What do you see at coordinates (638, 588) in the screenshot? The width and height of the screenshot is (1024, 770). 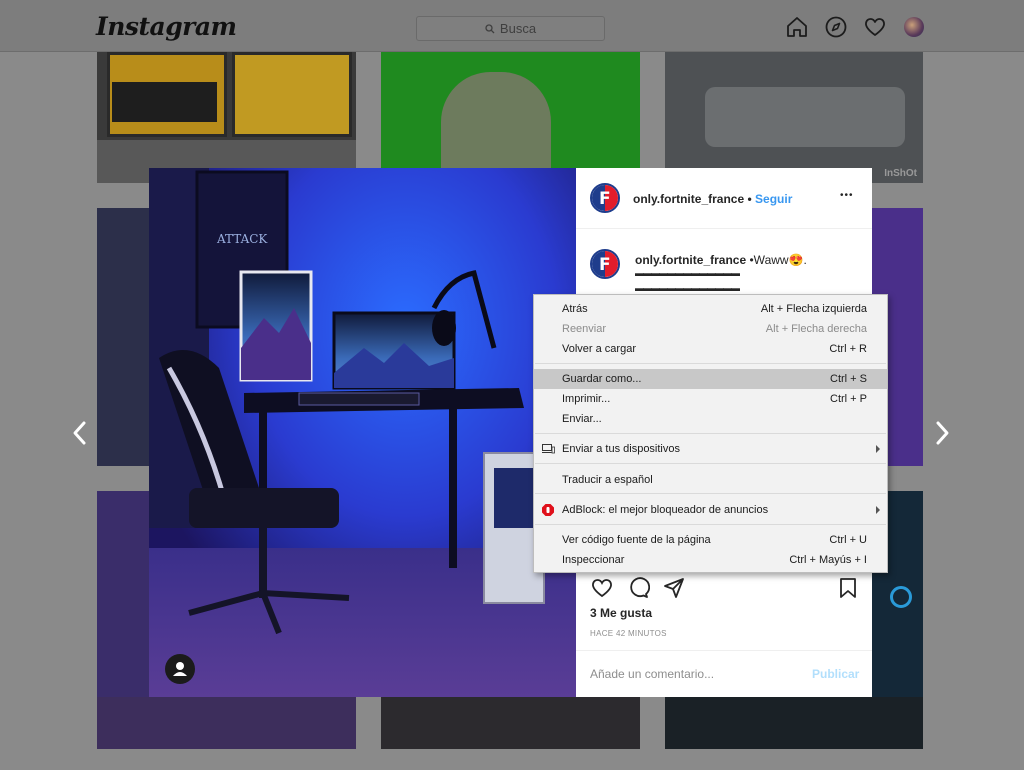 I see `comment-icon` at bounding box center [638, 588].